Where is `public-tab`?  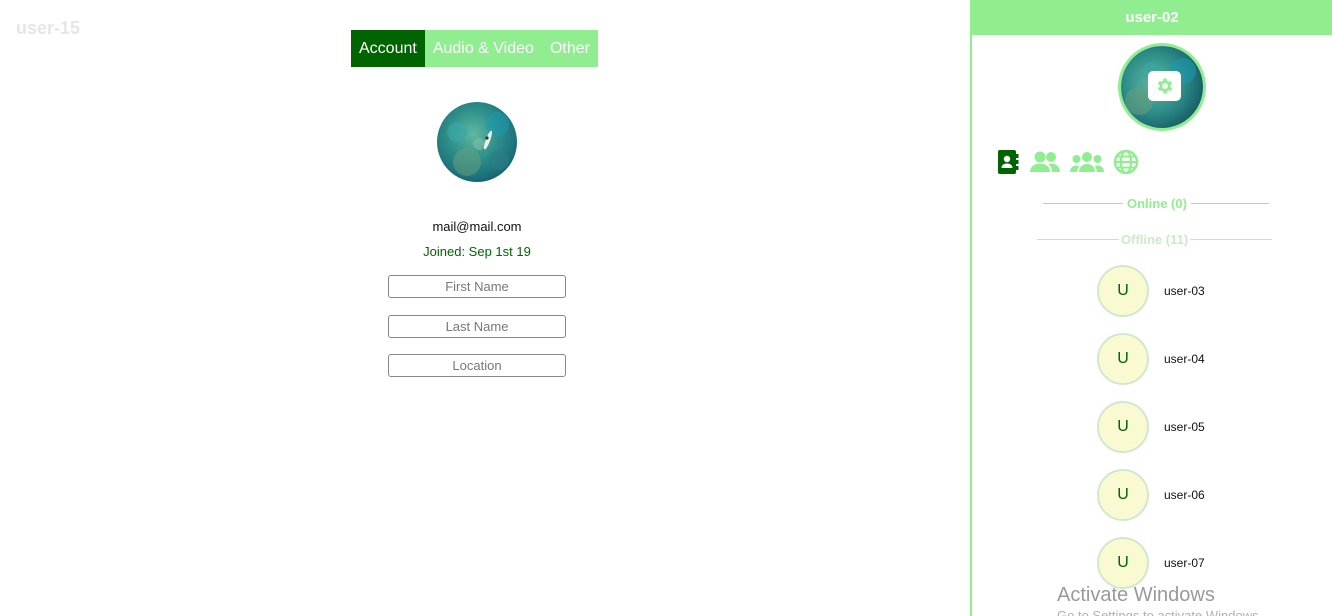 public-tab is located at coordinates (1126, 162).